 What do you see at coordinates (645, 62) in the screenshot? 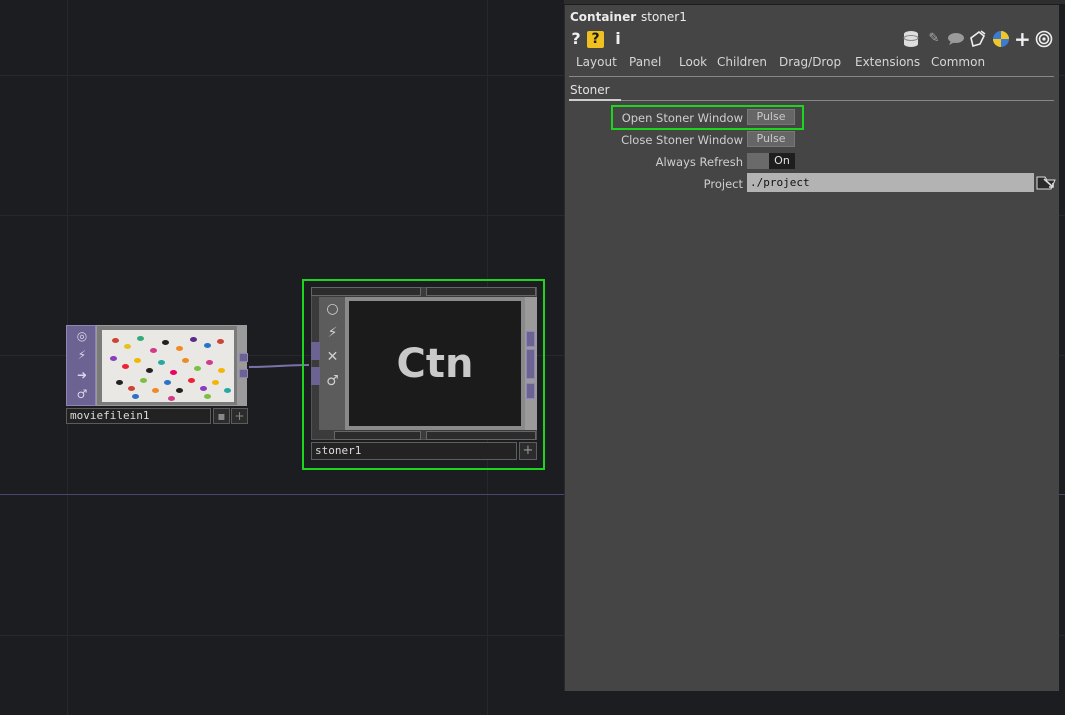
I see `tab-panel: Panel` at bounding box center [645, 62].